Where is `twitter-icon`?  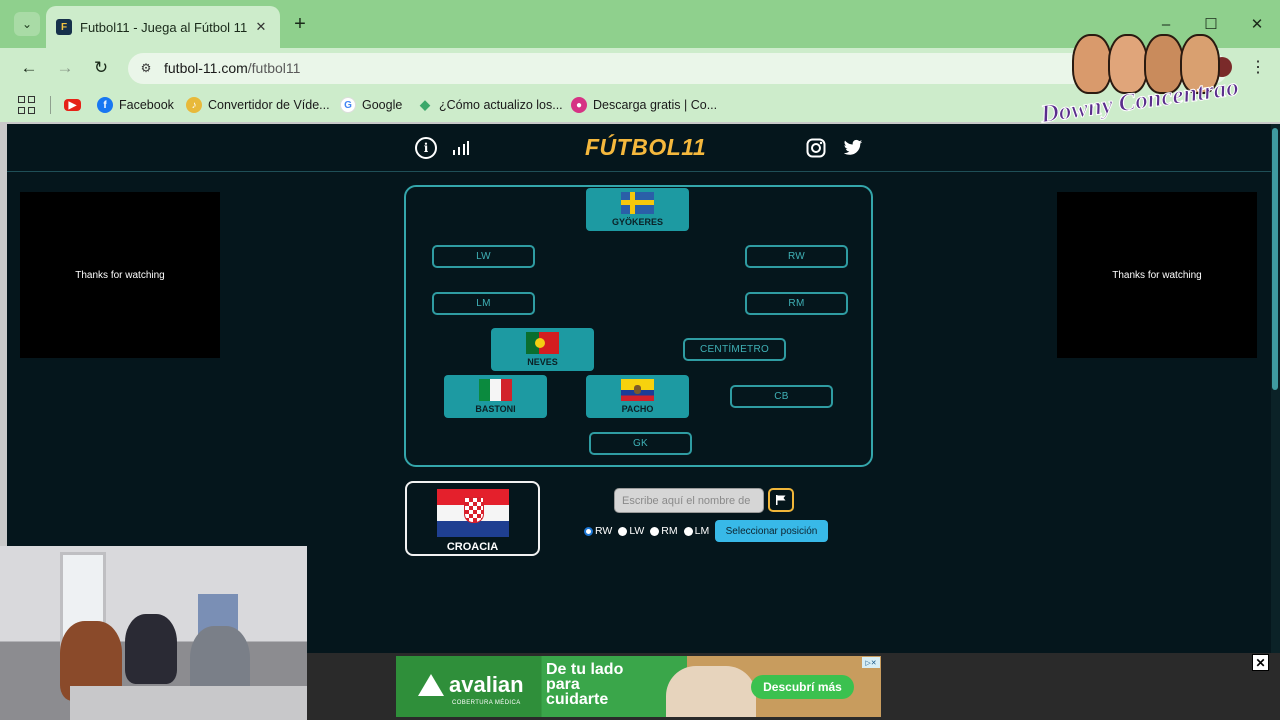 twitter-icon is located at coordinates (853, 148).